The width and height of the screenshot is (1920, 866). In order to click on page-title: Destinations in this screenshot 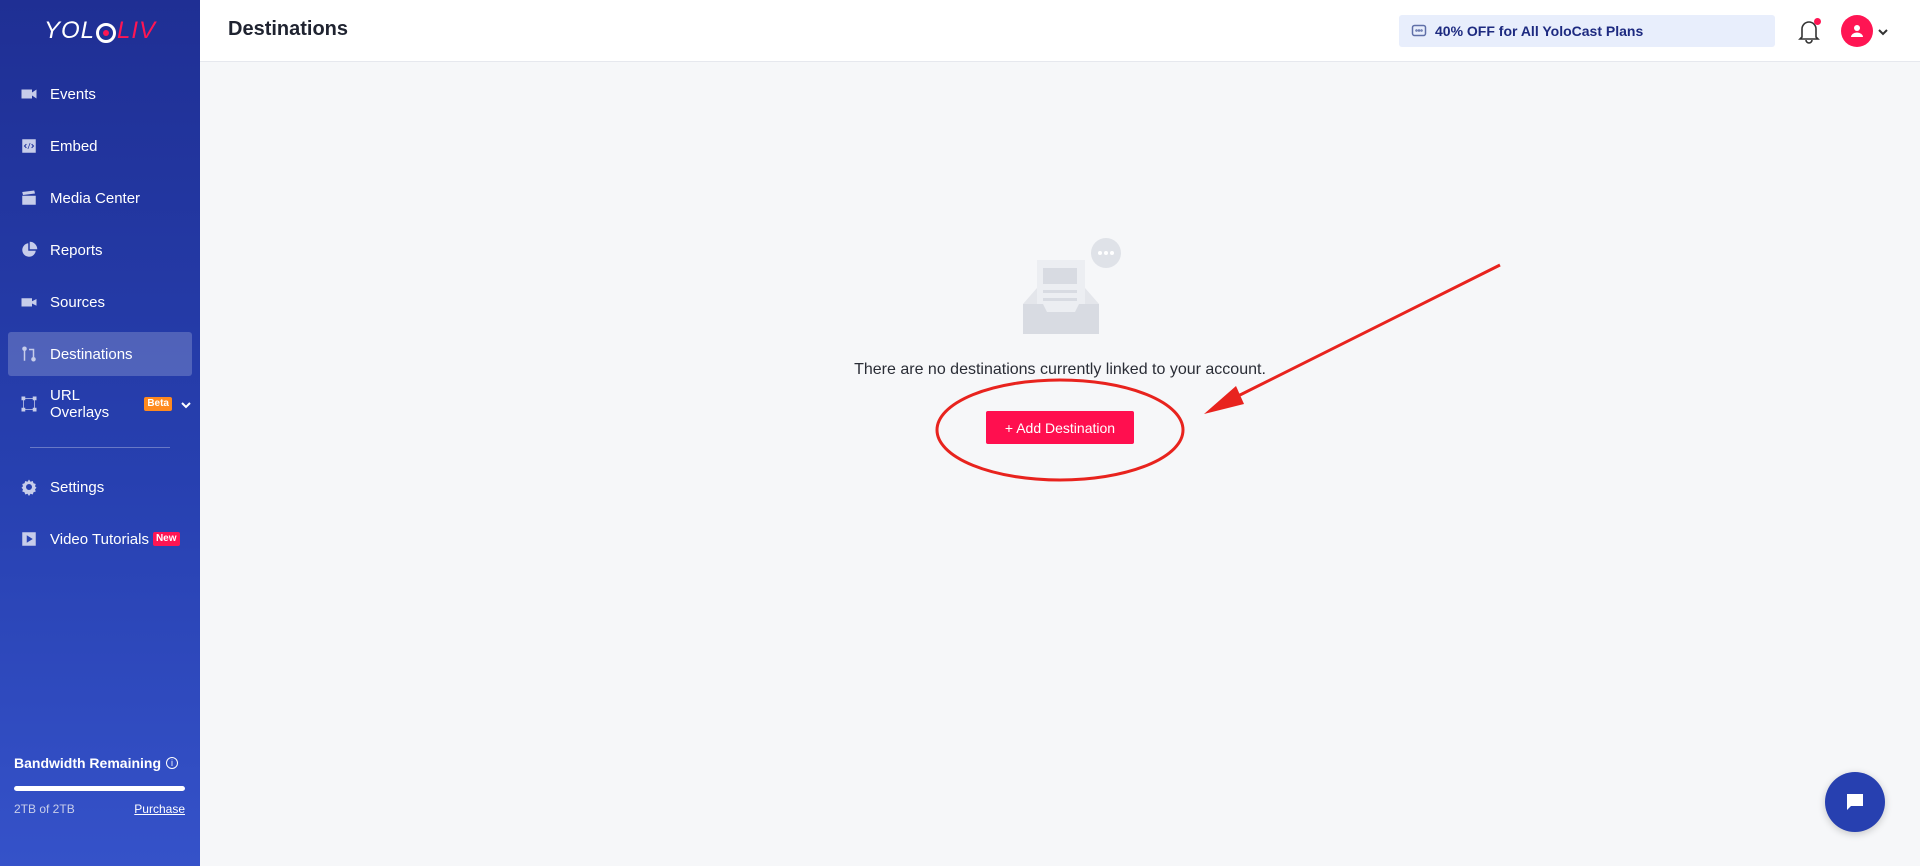, I will do `click(288, 29)`.